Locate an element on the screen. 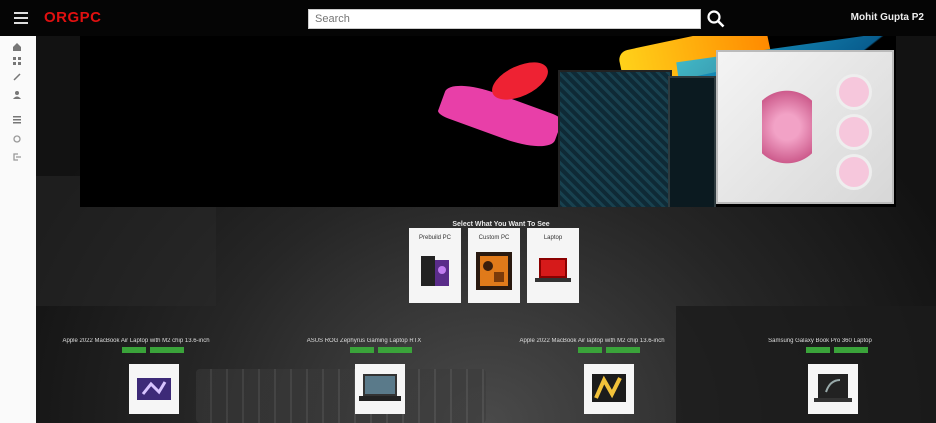  top-bar: ORGPC Mohit Gupta P2 is located at coordinates (468, 18).